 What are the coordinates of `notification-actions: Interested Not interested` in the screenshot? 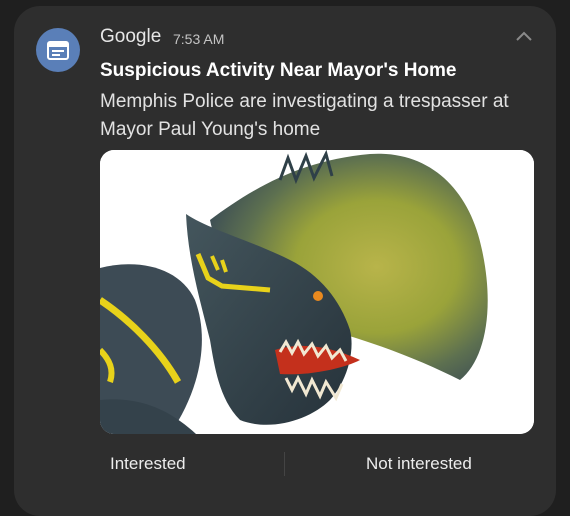 It's located at (285, 466).